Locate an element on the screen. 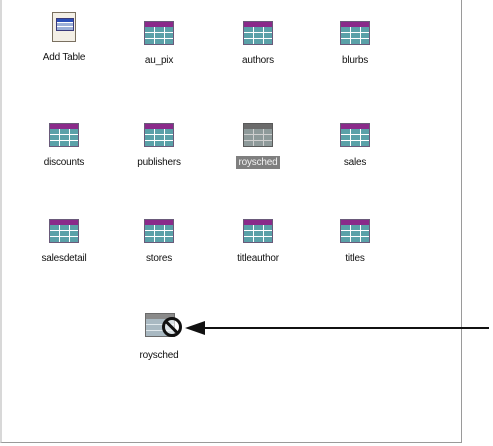  prohibited-icon is located at coordinates (172, 327).